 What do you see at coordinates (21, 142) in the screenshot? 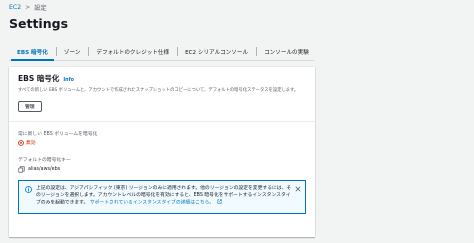
I see `status-negative-icon` at bounding box center [21, 142].